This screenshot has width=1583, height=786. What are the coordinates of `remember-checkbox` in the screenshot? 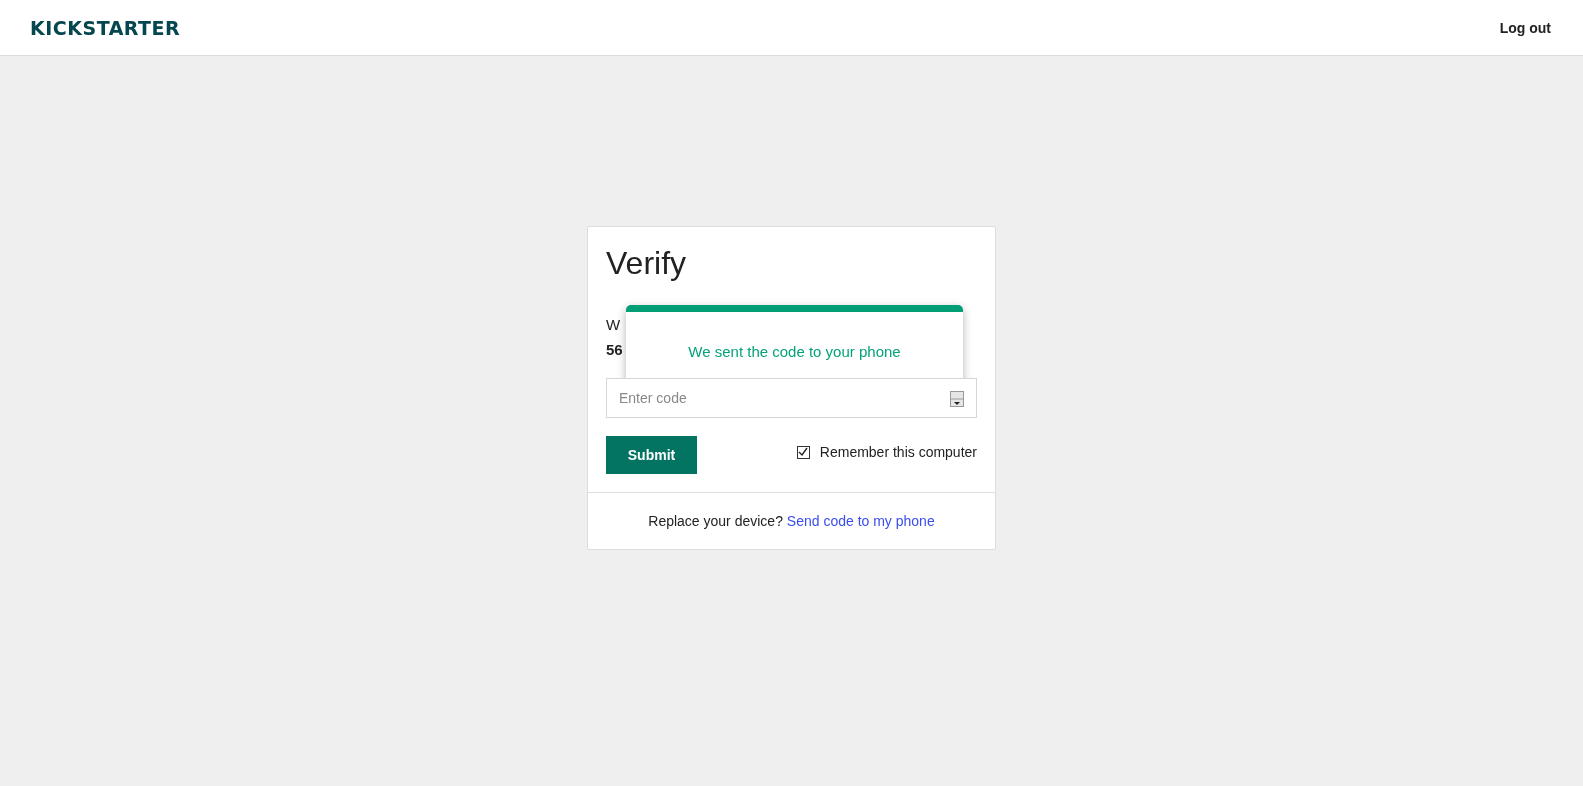 It's located at (803, 452).